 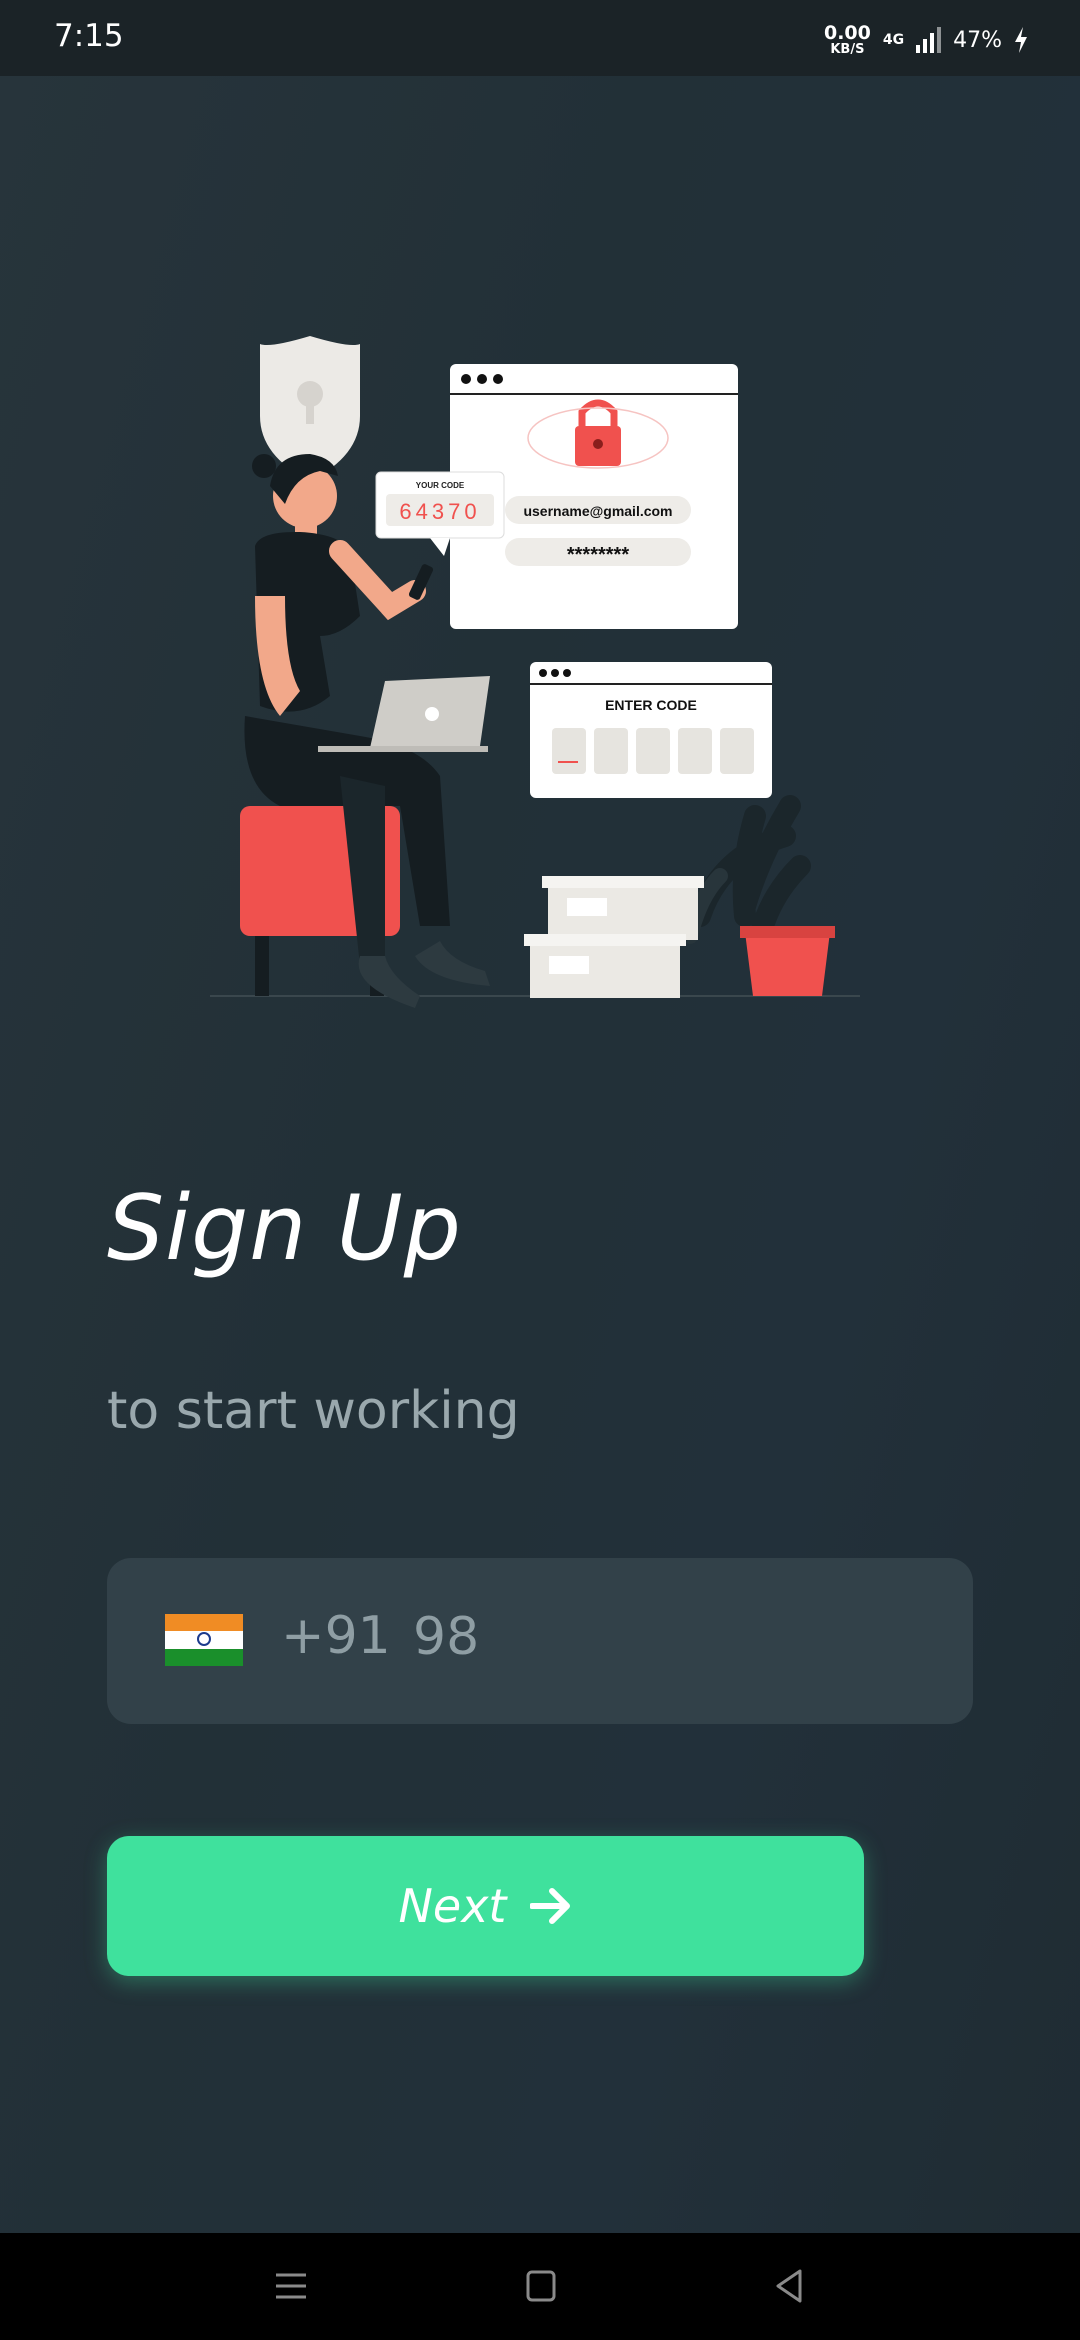 What do you see at coordinates (291, 2286) in the screenshot?
I see `recent-apps-icon` at bounding box center [291, 2286].